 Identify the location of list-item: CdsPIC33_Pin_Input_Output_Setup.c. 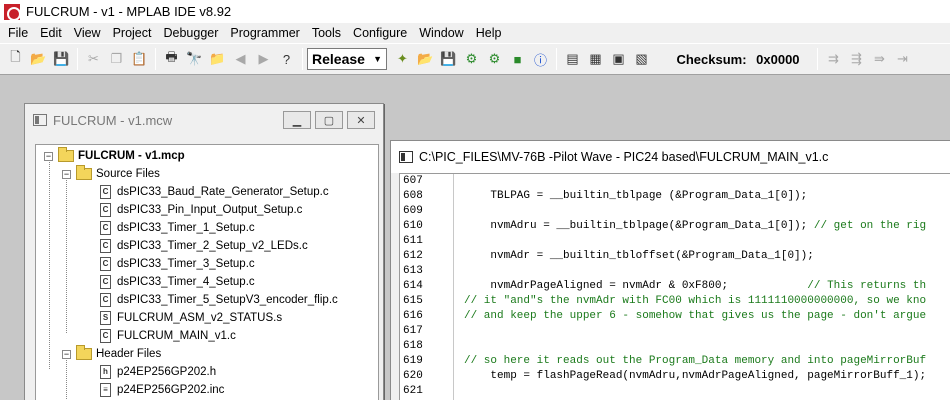
(201, 210).